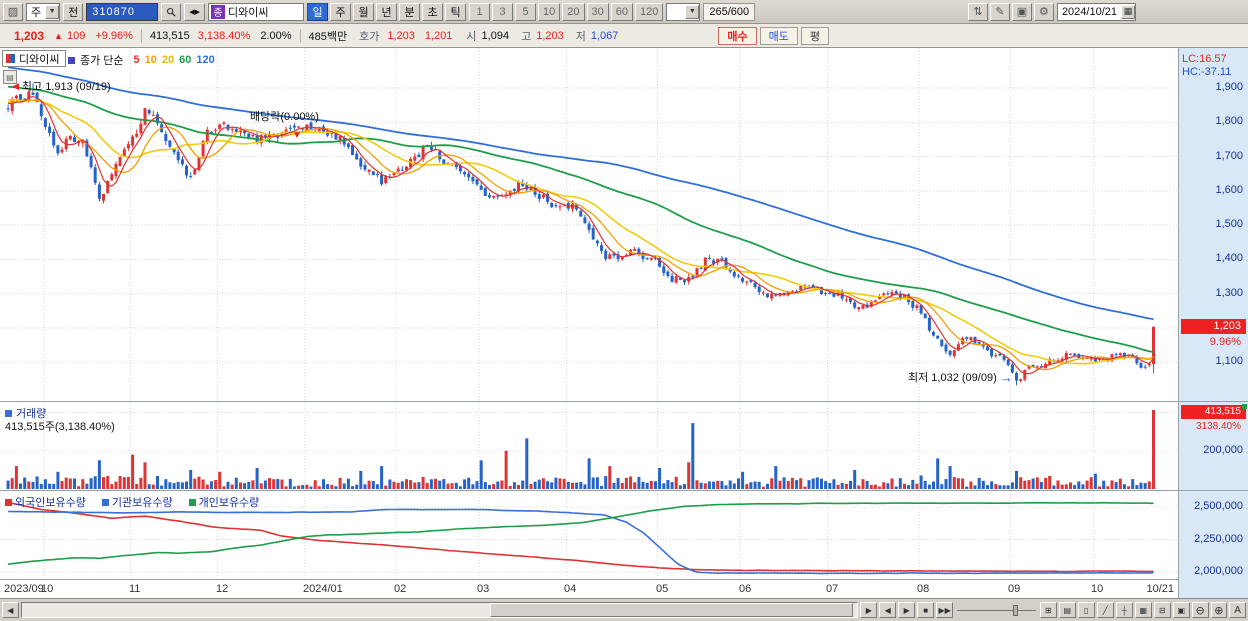  Describe the element at coordinates (341, 11) in the screenshot. I see `period-button-주: 주` at that location.